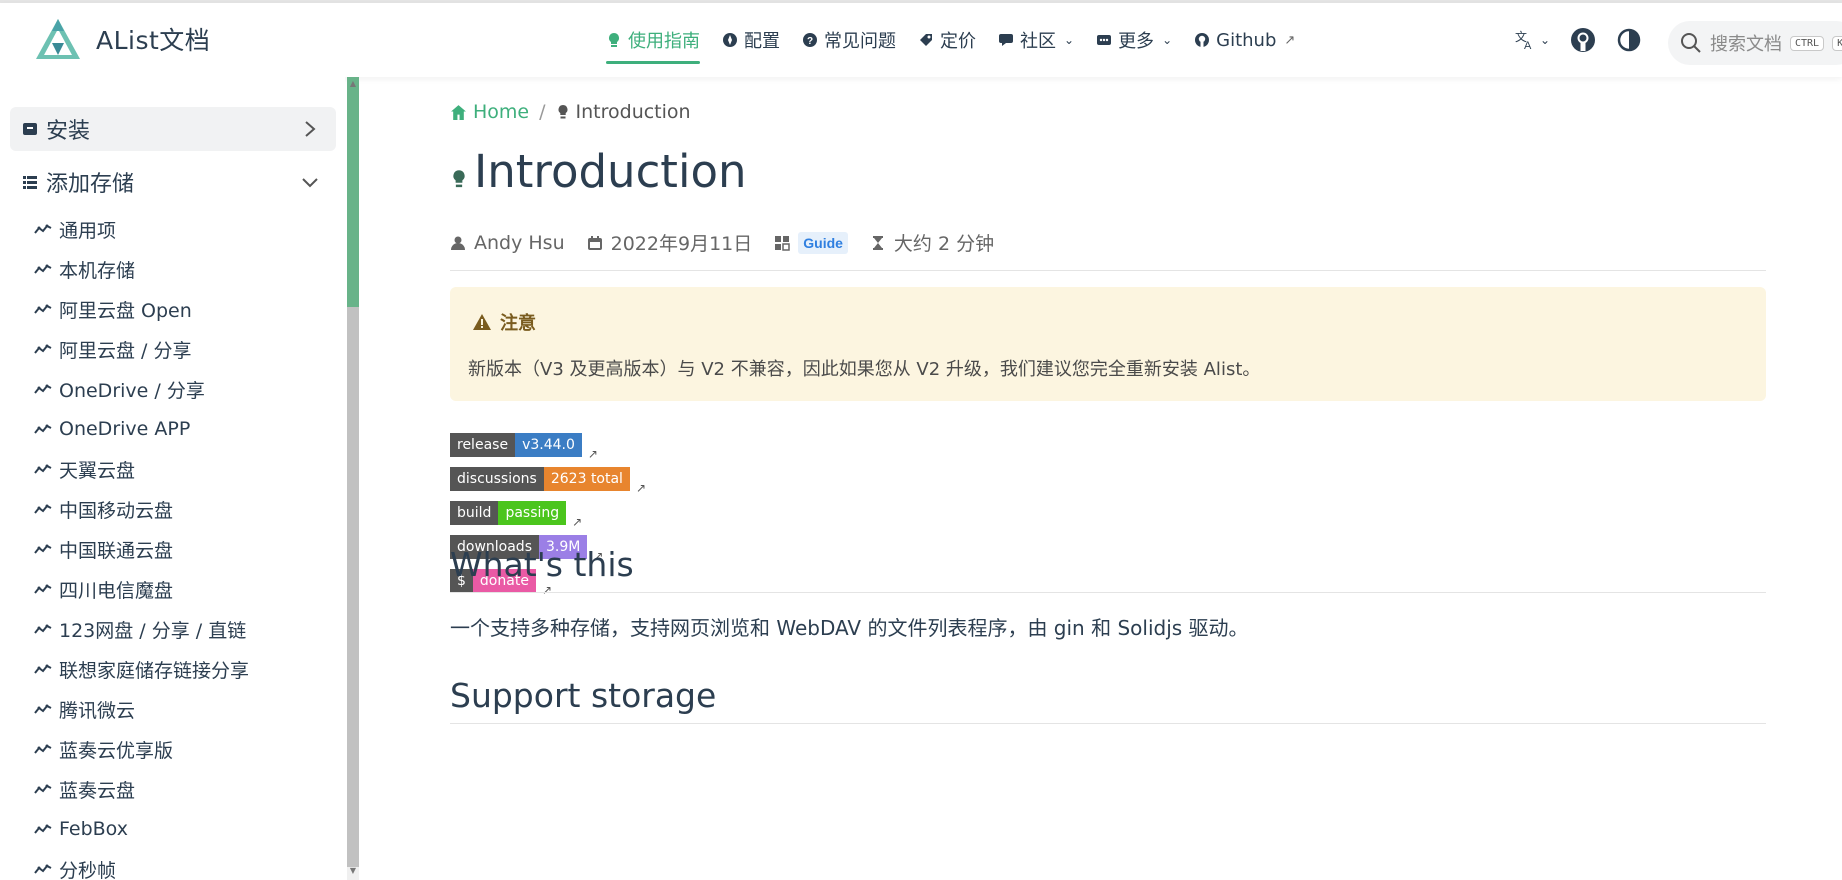 This screenshot has height=880, width=1842. Describe the element at coordinates (97, 270) in the screenshot. I see `sidebar-item-label: 本机存储` at that location.